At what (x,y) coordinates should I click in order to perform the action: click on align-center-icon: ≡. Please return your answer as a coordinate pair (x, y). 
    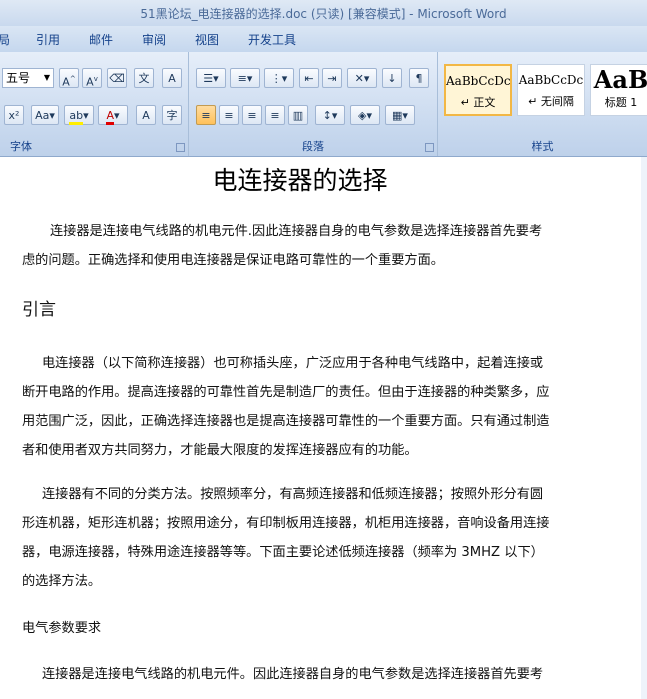
    Looking at the image, I should click on (229, 115).